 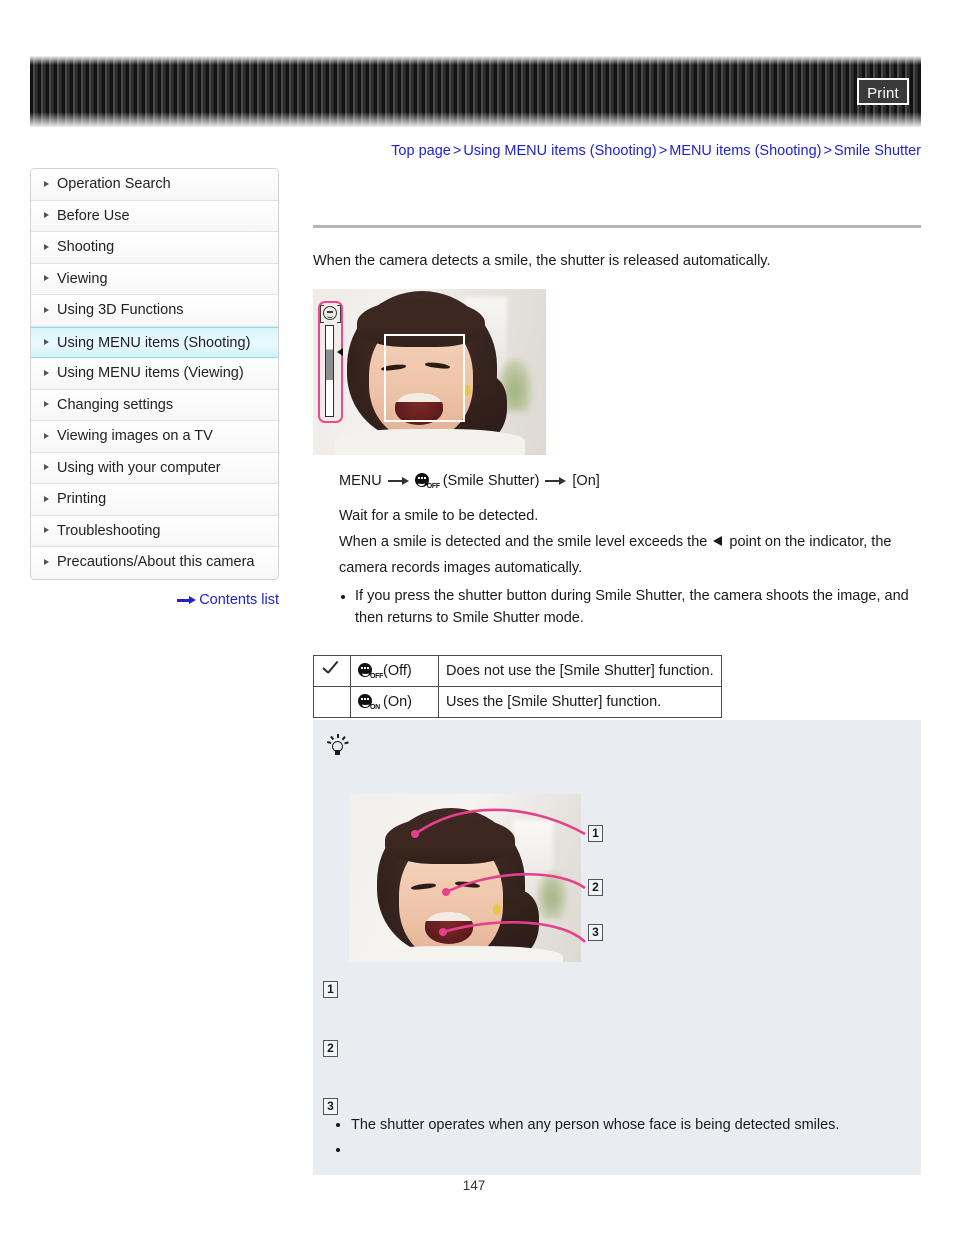 I want to click on sidebar-item-label: Printing, so click(x=82, y=499).